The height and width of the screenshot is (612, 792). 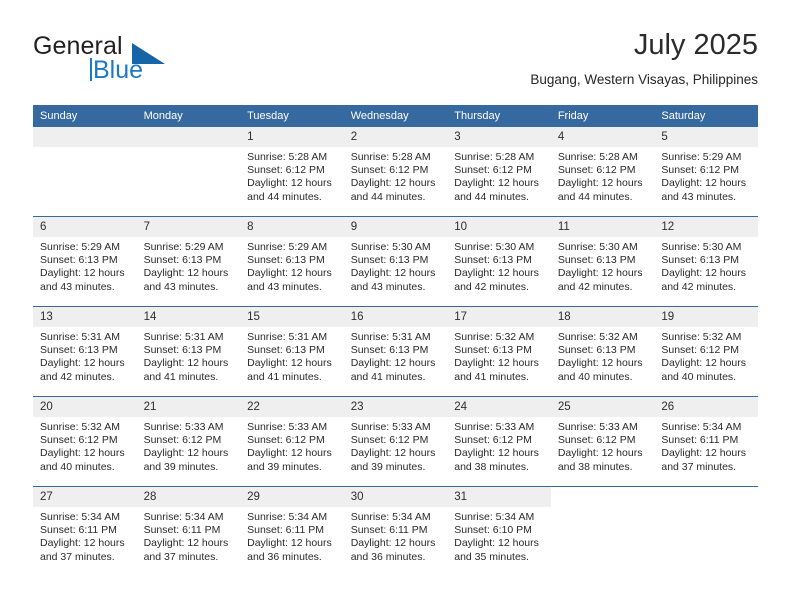 I want to click on sunrise-text: Sunrise: 5:34 AM, so click(x=287, y=517).